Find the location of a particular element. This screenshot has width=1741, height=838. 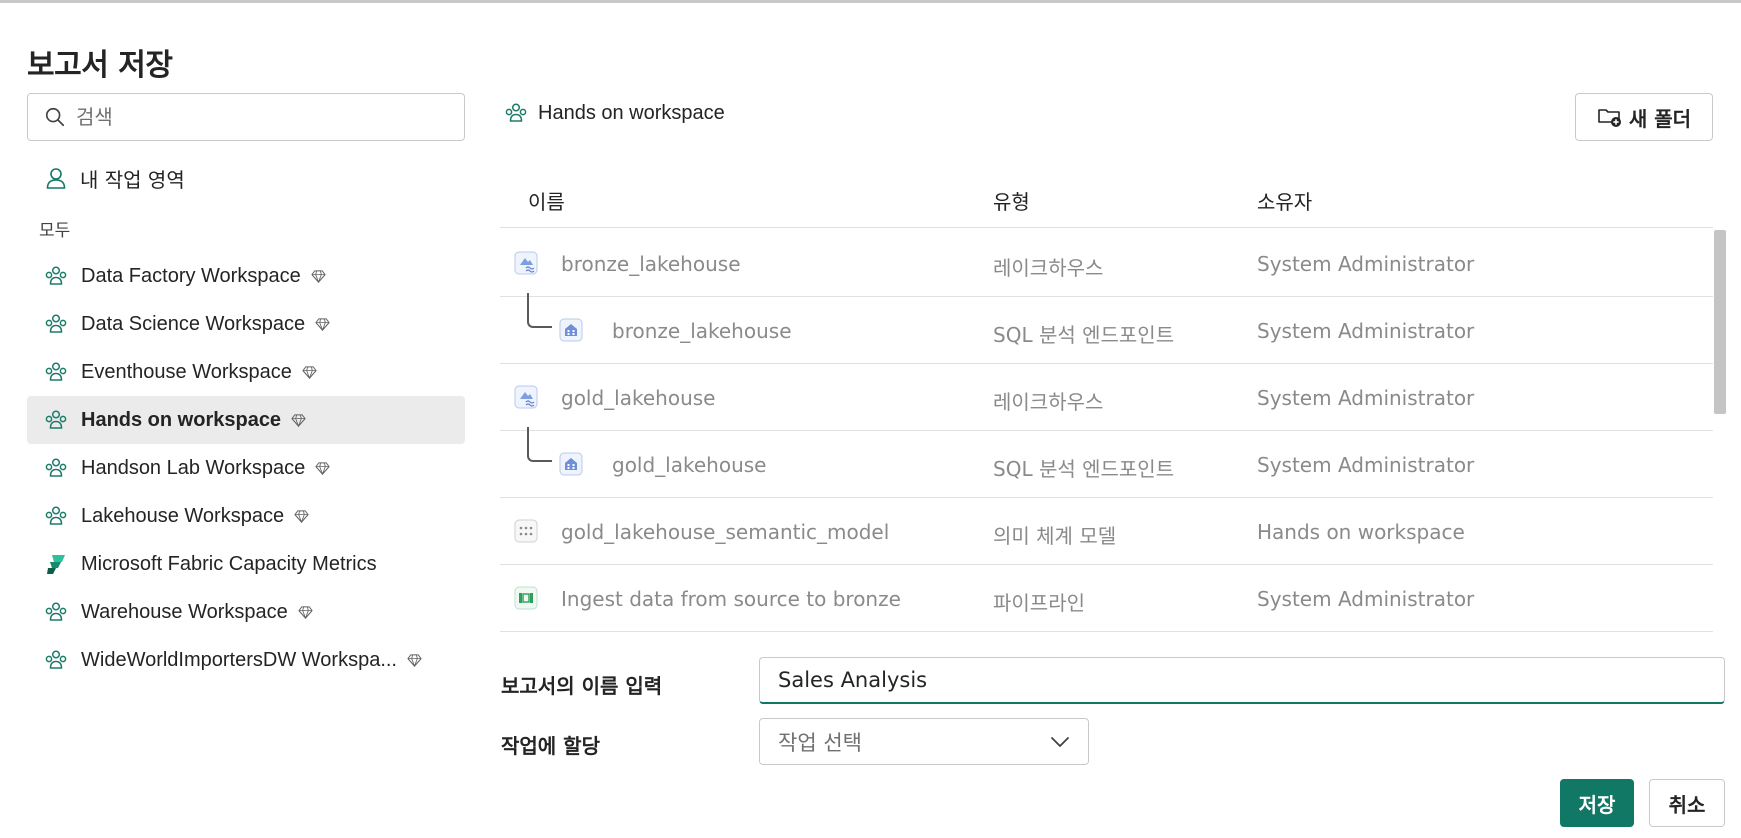

semantic-model-icon is located at coordinates (526, 531).